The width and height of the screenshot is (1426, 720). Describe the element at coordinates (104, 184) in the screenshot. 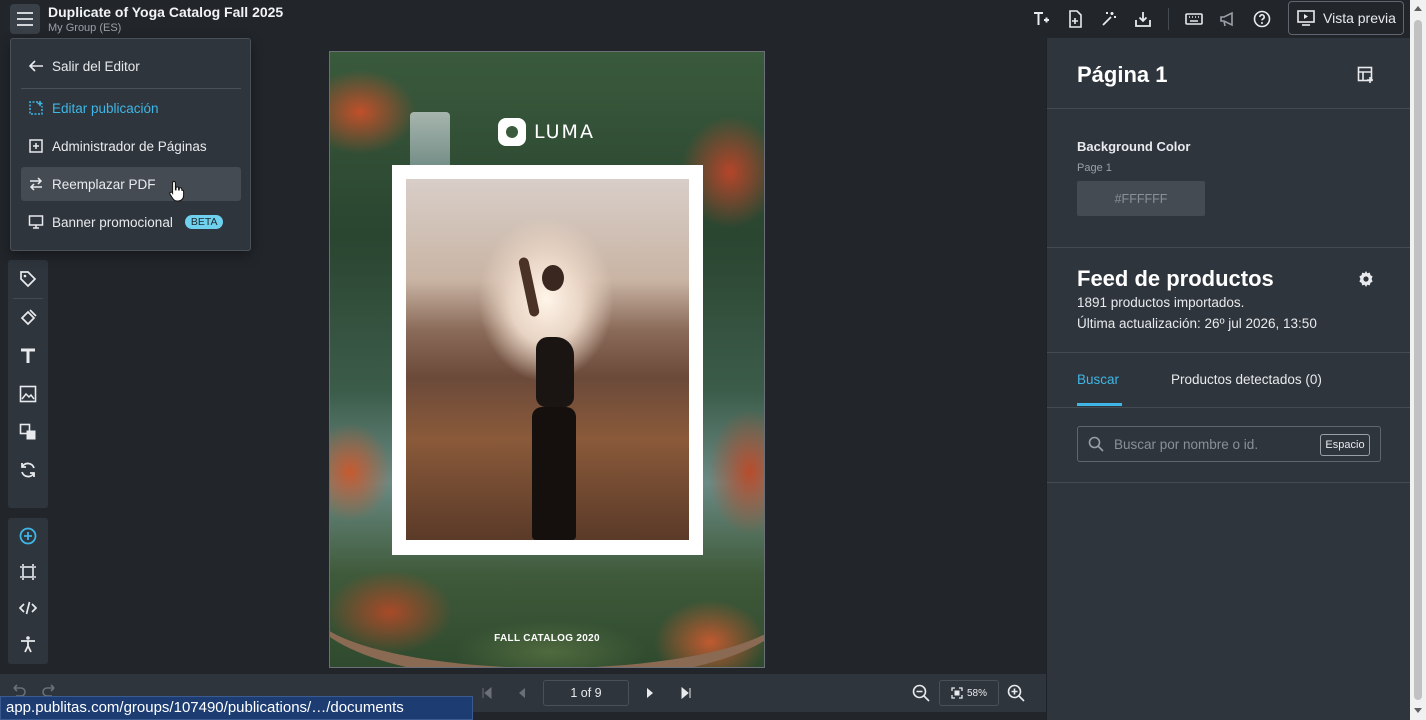

I see `menu-item-label: Reemplazar PDF` at that location.